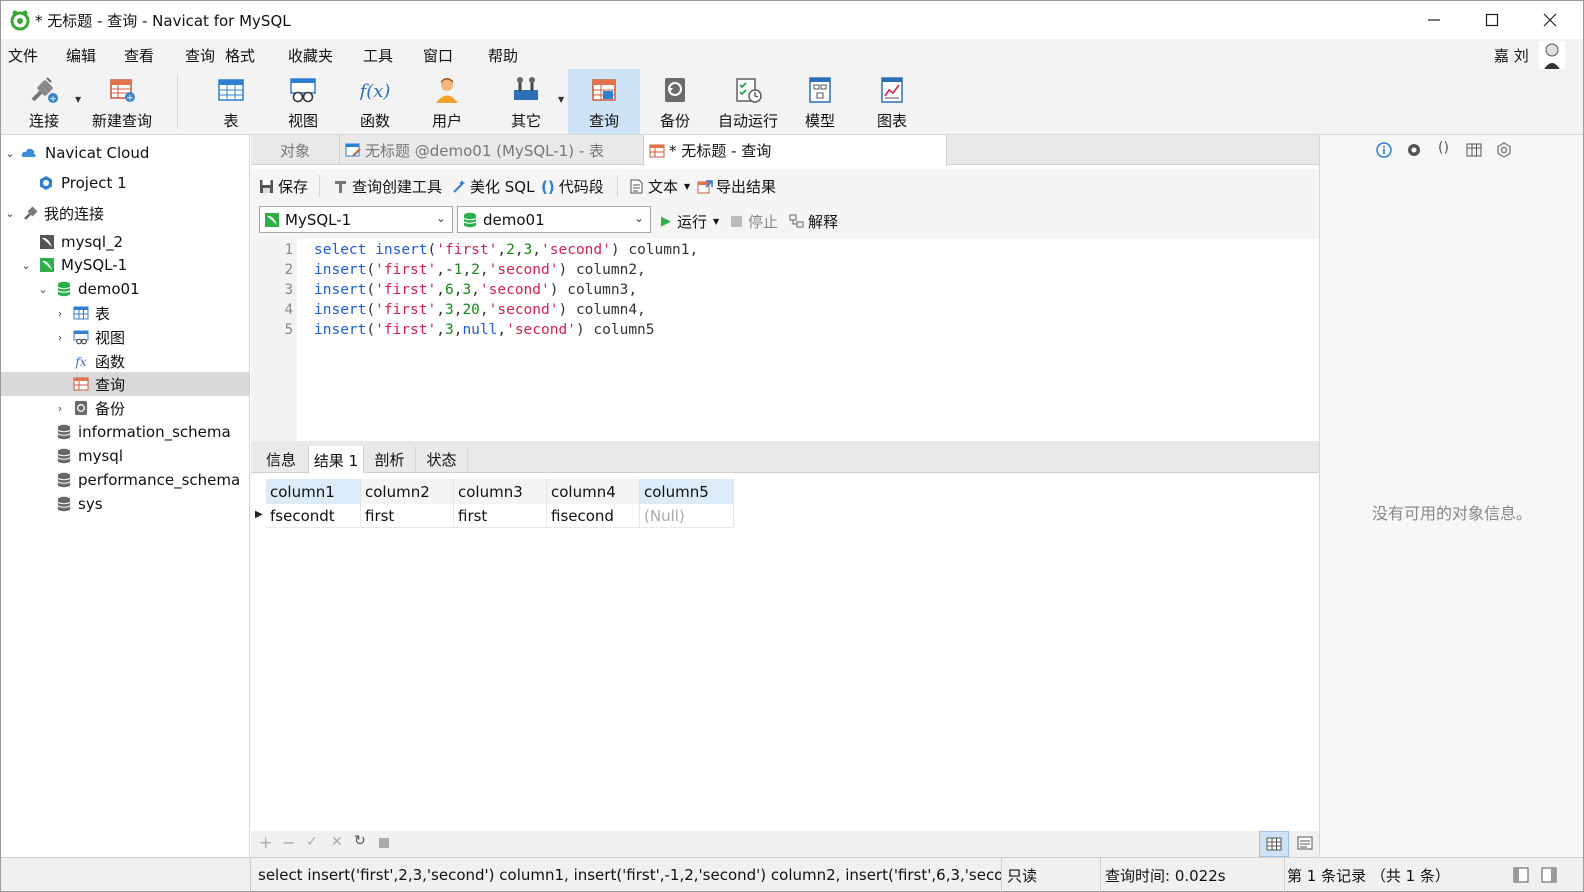 This screenshot has width=1584, height=892. I want to click on tab-status: 状态, so click(442, 459).